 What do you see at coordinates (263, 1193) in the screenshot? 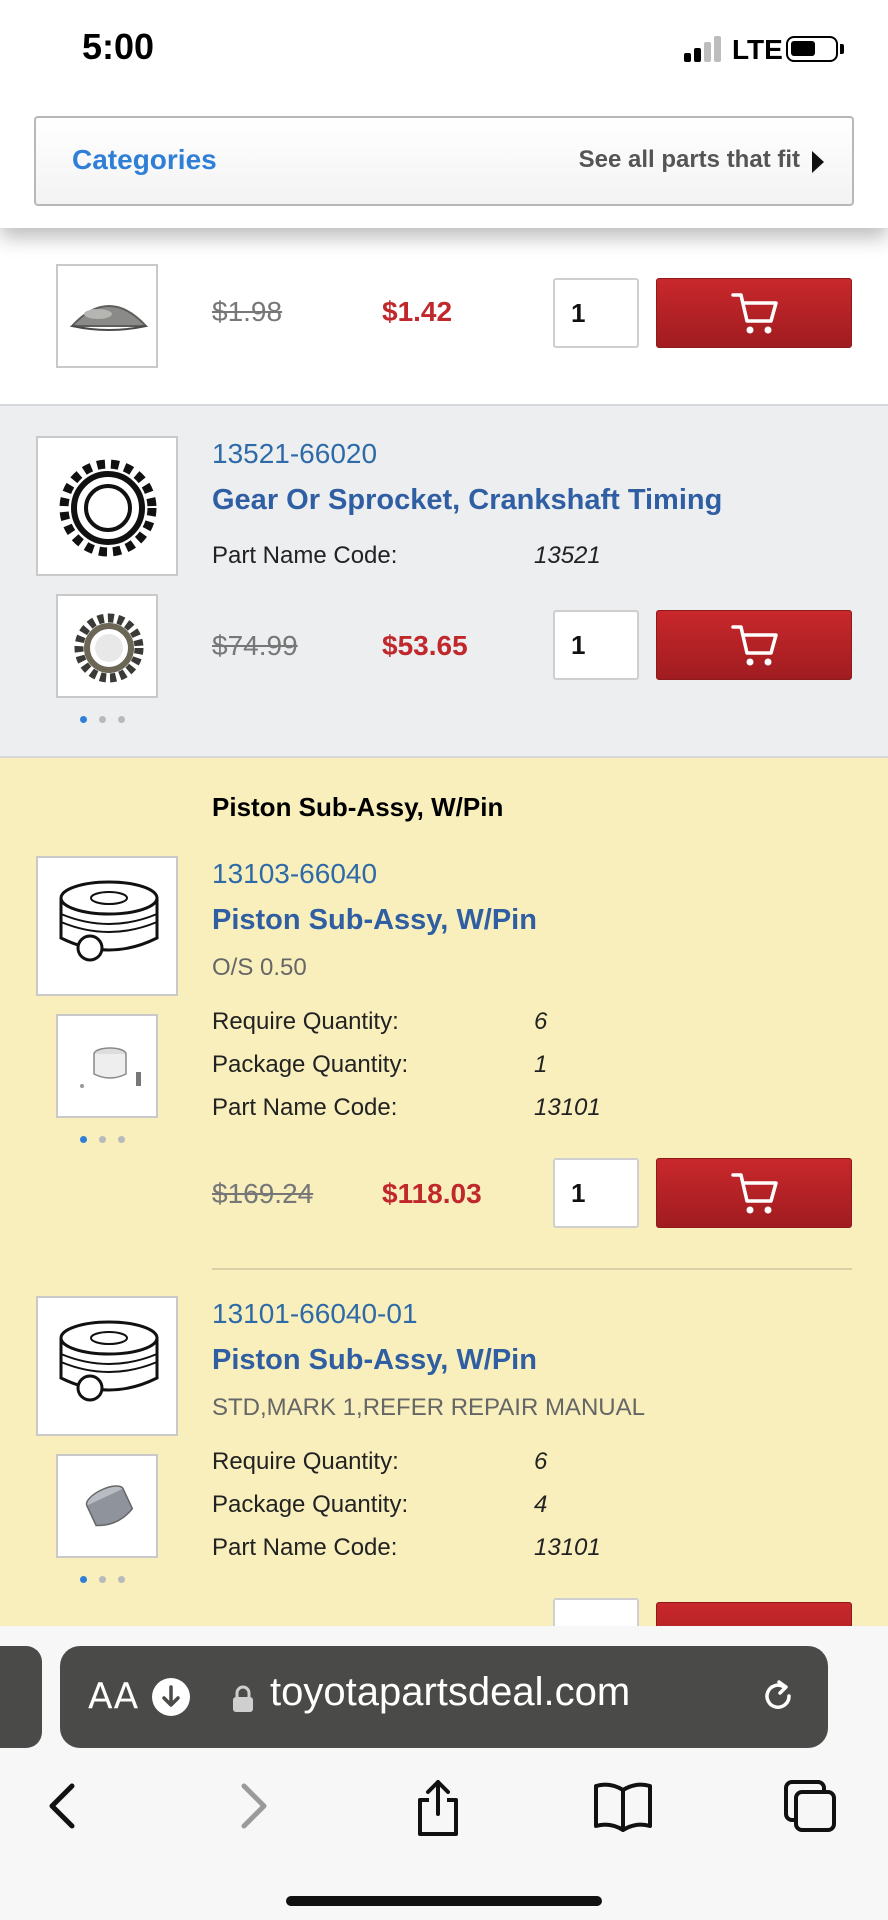
I see `list-price: $169.24` at bounding box center [263, 1193].